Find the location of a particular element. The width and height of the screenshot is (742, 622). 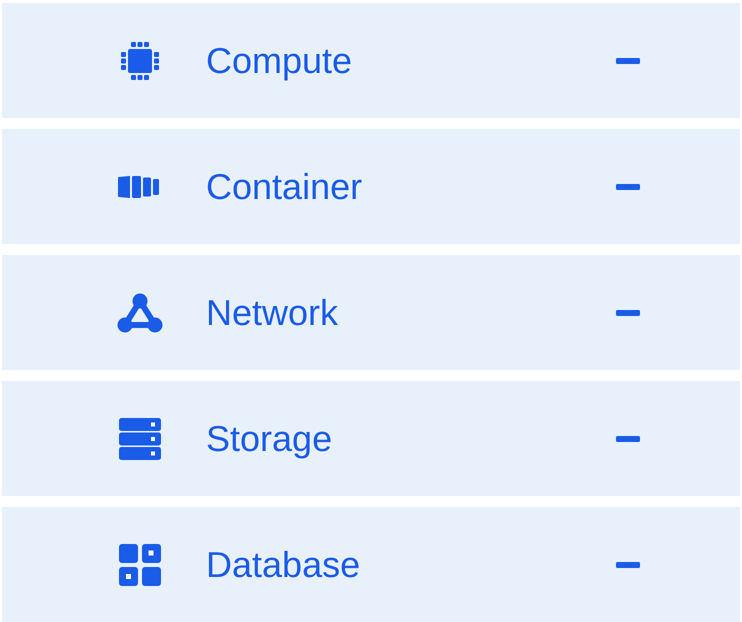

grid-icon is located at coordinates (140, 565).